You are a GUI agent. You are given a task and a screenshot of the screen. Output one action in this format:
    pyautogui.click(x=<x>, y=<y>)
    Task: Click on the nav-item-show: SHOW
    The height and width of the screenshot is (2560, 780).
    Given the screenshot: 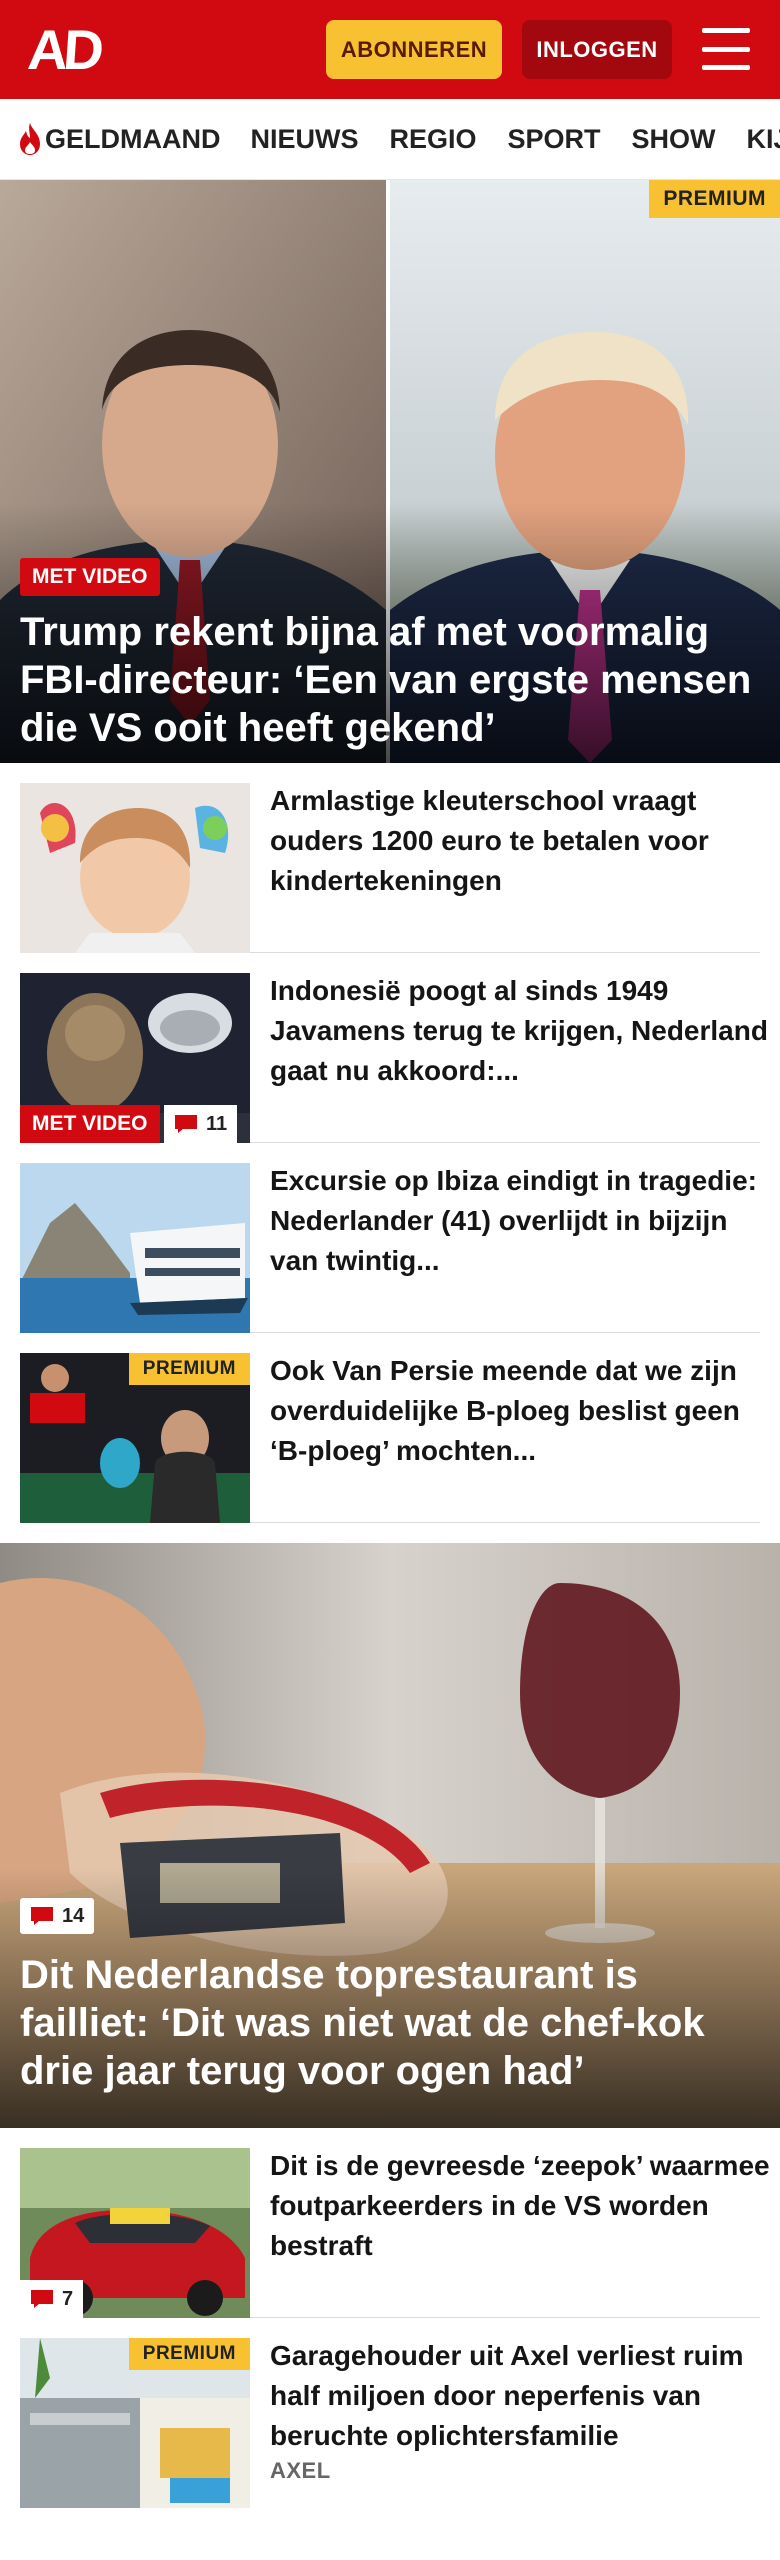 What is the action you would take?
    pyautogui.click(x=674, y=139)
    